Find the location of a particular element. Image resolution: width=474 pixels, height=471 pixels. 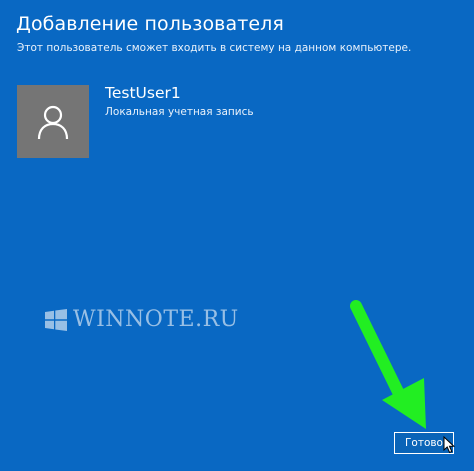

watermark-text: WINNOTE.RU is located at coordinates (156, 319).